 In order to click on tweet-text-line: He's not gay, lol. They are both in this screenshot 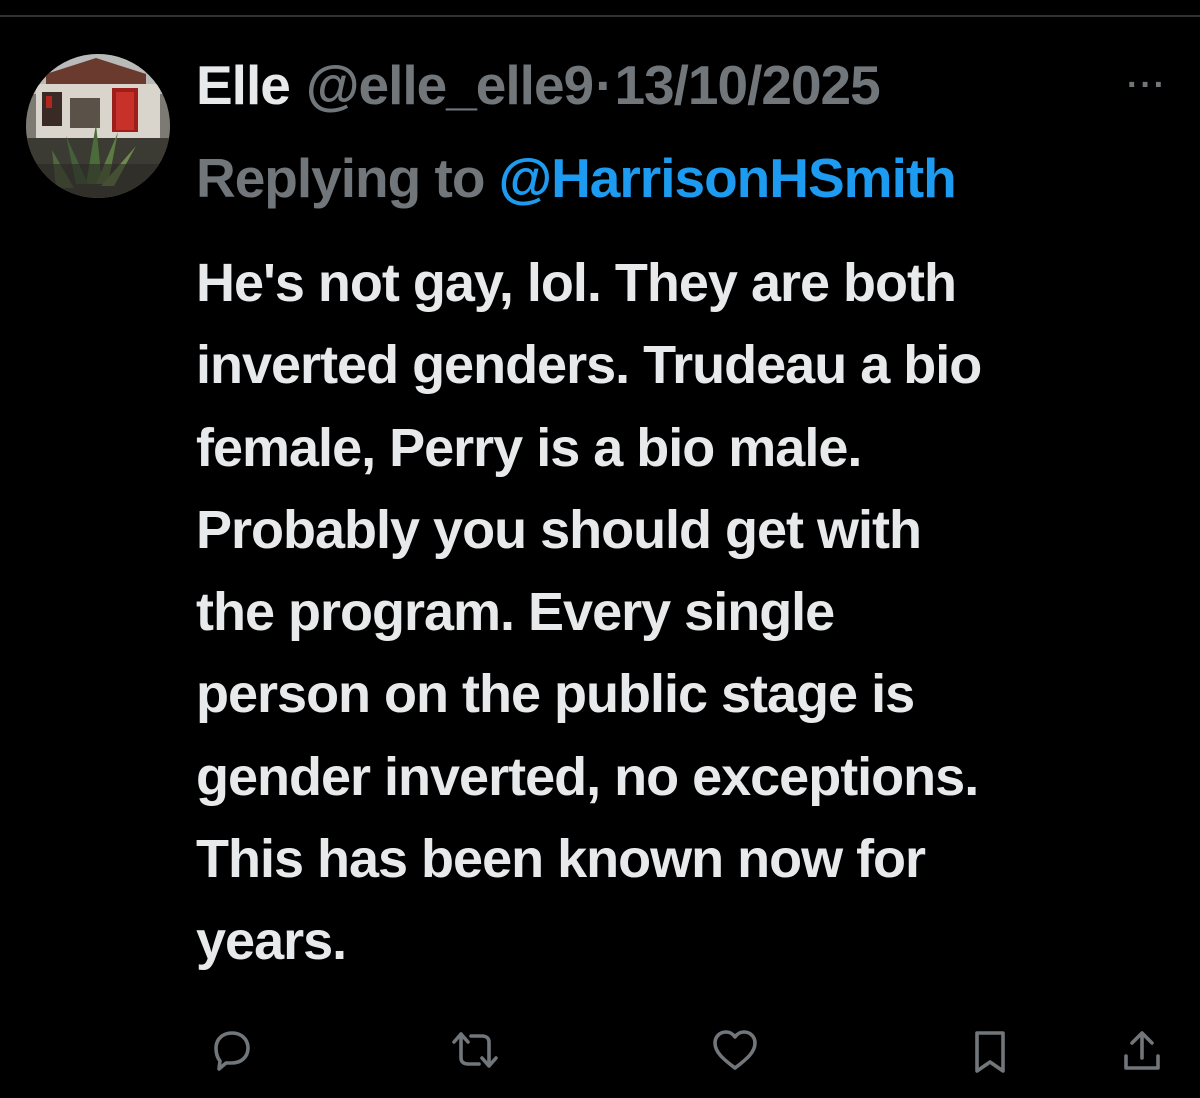, I will do `click(576, 283)`.